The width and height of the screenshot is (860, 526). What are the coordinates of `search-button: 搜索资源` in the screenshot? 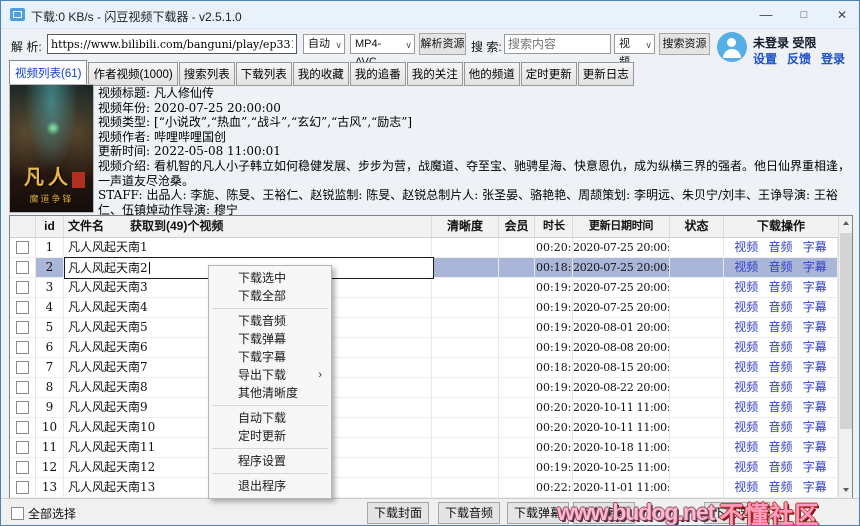 It's located at (684, 44).